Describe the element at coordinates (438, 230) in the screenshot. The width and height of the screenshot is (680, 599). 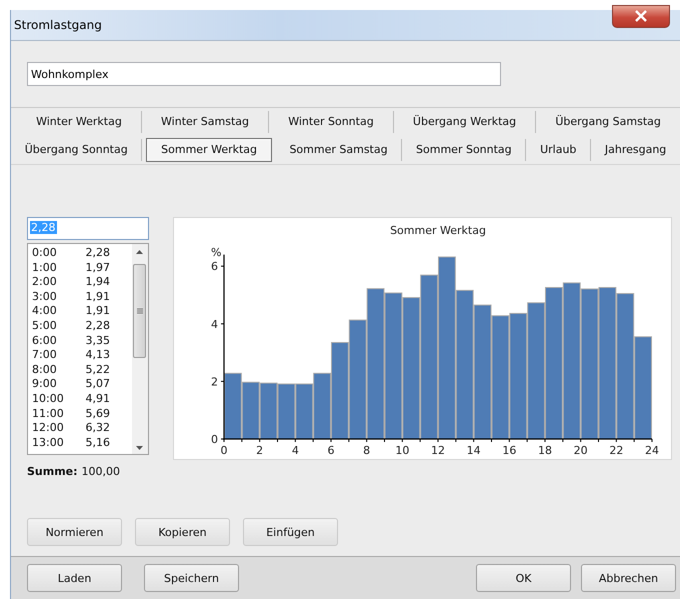
I see `chart-title: Sommer Werktag` at that location.